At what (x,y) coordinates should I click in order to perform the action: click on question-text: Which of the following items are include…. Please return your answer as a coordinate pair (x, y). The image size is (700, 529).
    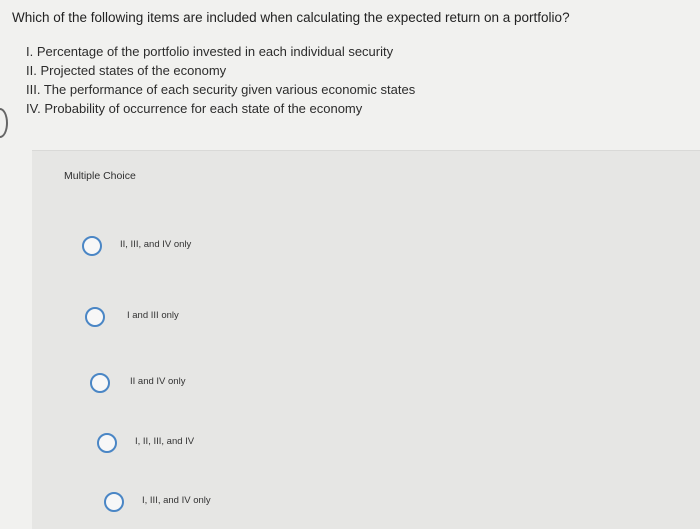
    Looking at the image, I should click on (291, 17).